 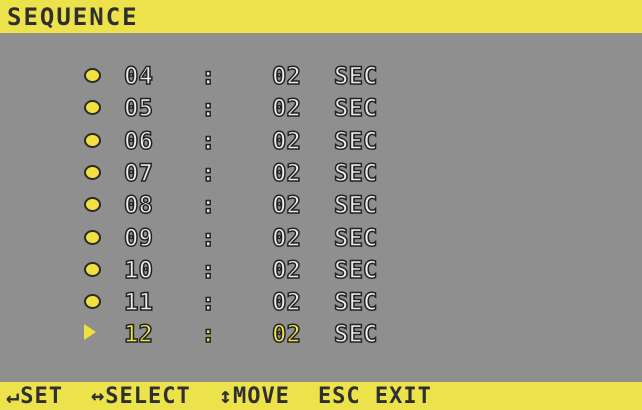 I want to click on camera-number: 06, so click(x=138, y=140).